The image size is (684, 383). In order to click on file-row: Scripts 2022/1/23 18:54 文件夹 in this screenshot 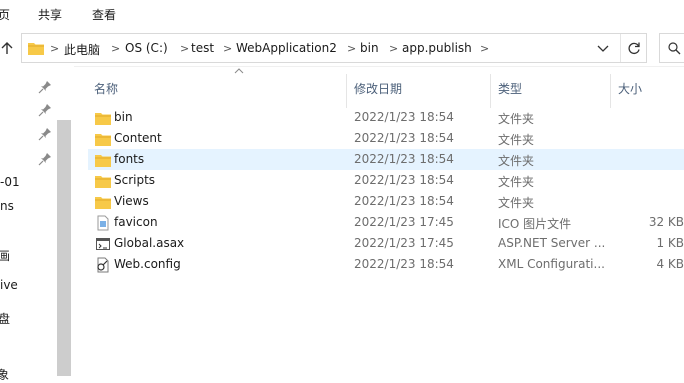, I will do `click(386, 180)`.